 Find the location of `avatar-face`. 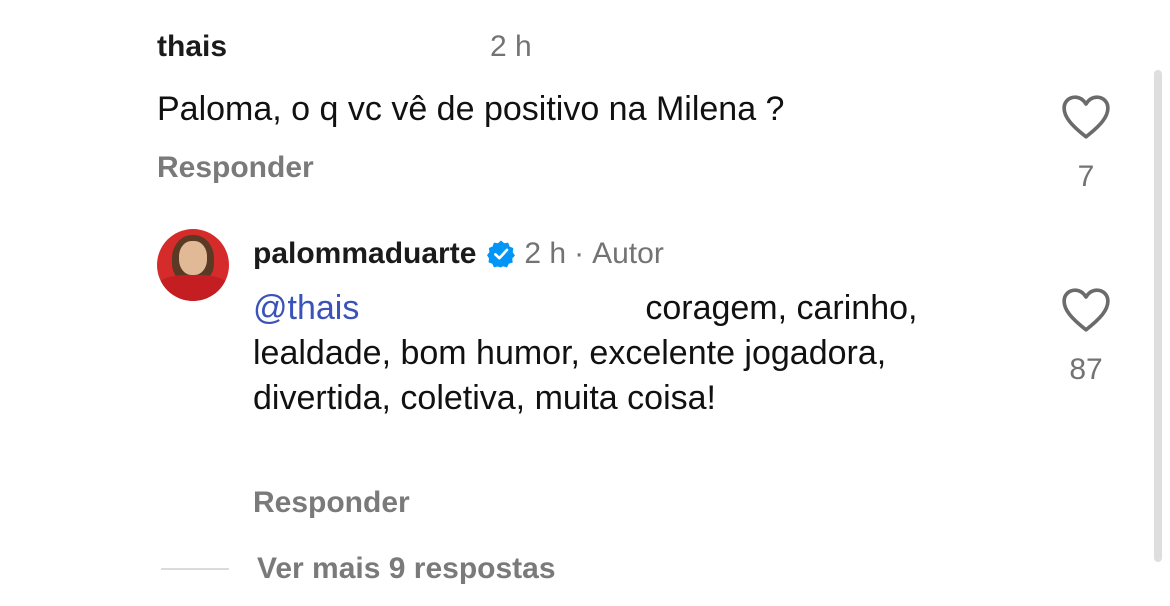

avatar-face is located at coordinates (193, 258).